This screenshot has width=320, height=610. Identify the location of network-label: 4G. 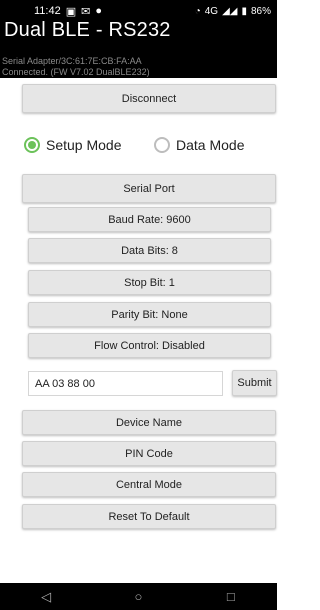
(211, 11).